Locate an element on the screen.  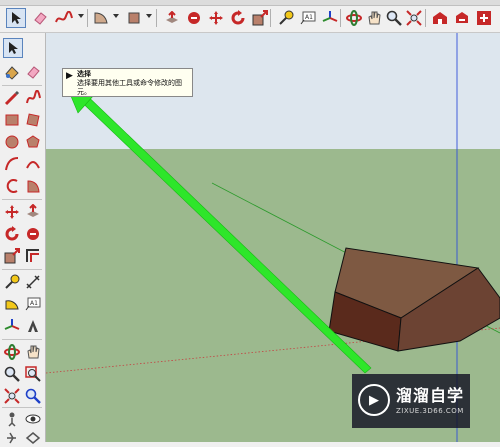
walk-icon is located at coordinates (12, 438).